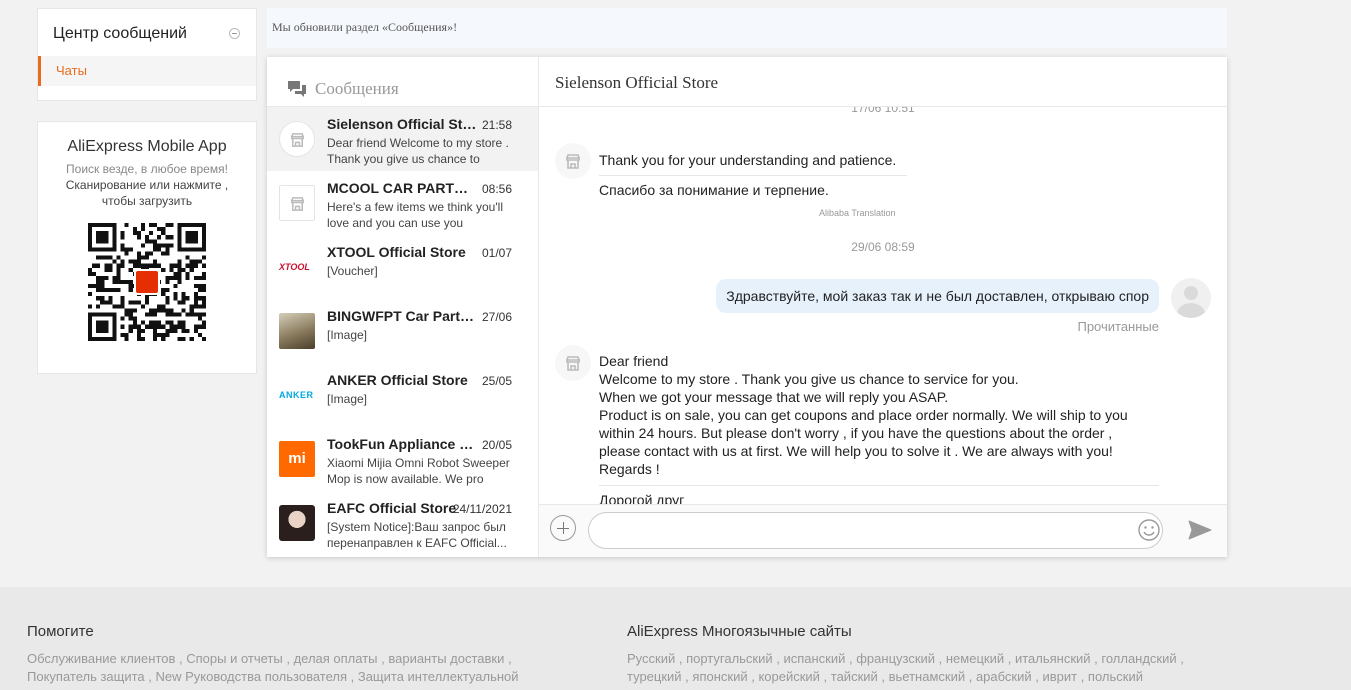 This screenshot has height=690, width=1351. Describe the element at coordinates (883, 247) in the screenshot. I see `message-timestamp: 29/06 08:59` at that location.